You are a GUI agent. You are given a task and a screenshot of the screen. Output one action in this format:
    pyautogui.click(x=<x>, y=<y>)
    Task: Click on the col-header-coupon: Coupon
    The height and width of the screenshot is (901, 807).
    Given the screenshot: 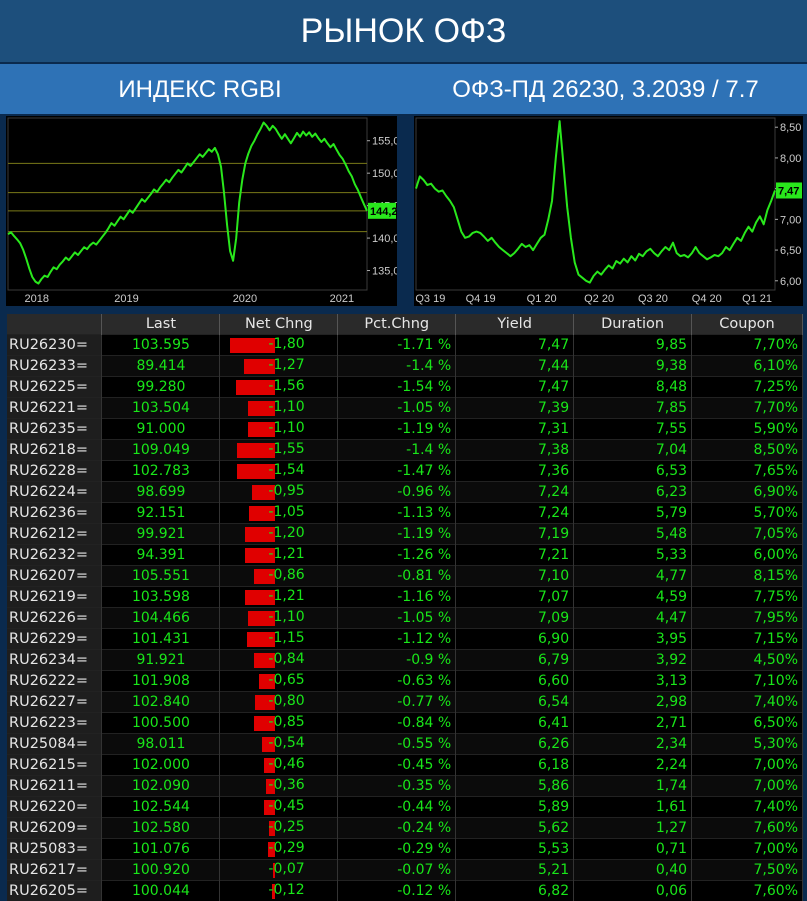 What is the action you would take?
    pyautogui.click(x=747, y=324)
    